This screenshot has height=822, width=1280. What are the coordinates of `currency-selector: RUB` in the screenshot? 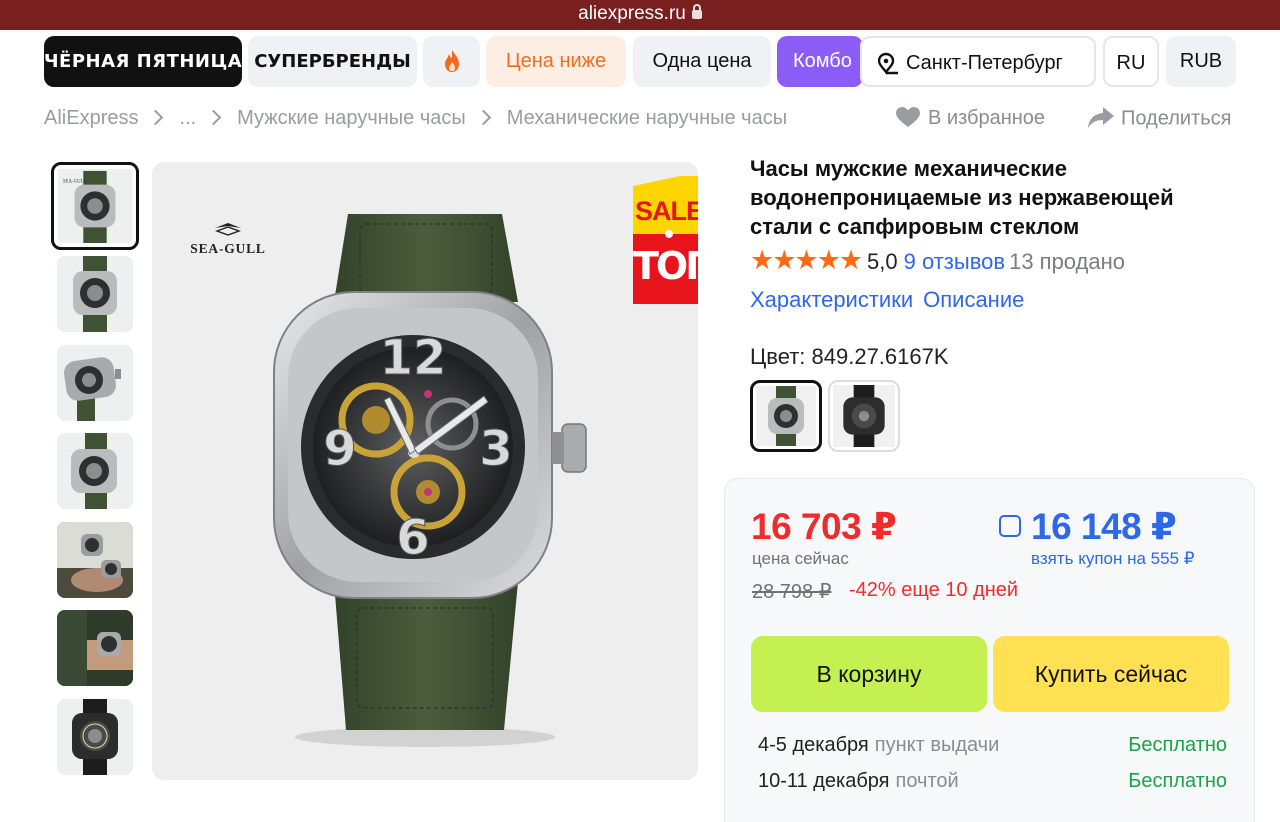 It's located at (1201, 61).